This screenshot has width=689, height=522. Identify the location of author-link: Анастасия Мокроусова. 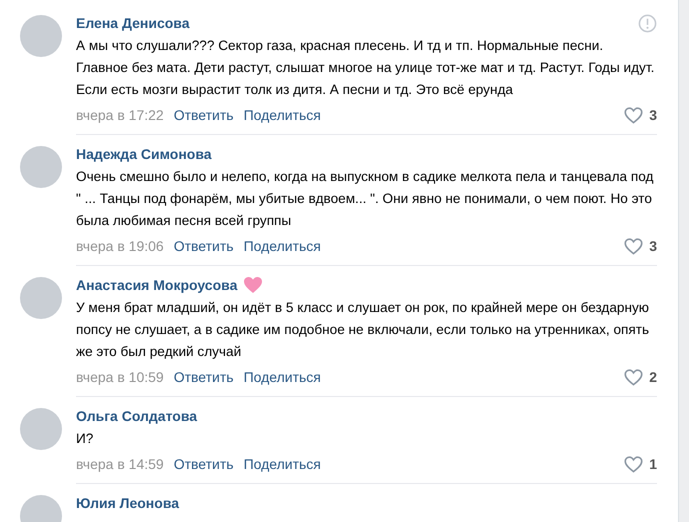
(157, 285).